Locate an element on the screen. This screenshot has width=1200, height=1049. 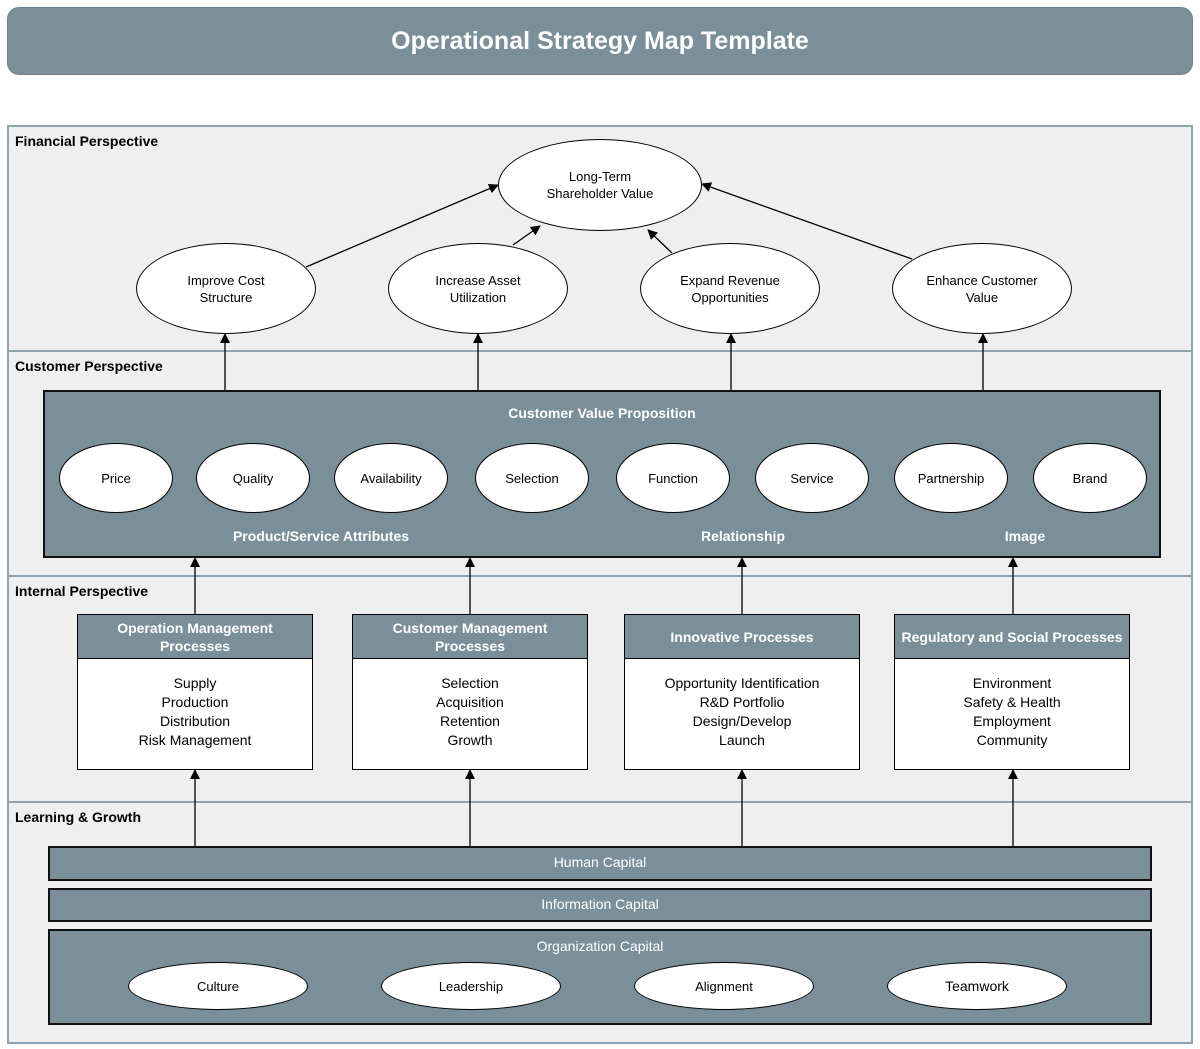
process-title: Operation Management Processes is located at coordinates (195, 637).